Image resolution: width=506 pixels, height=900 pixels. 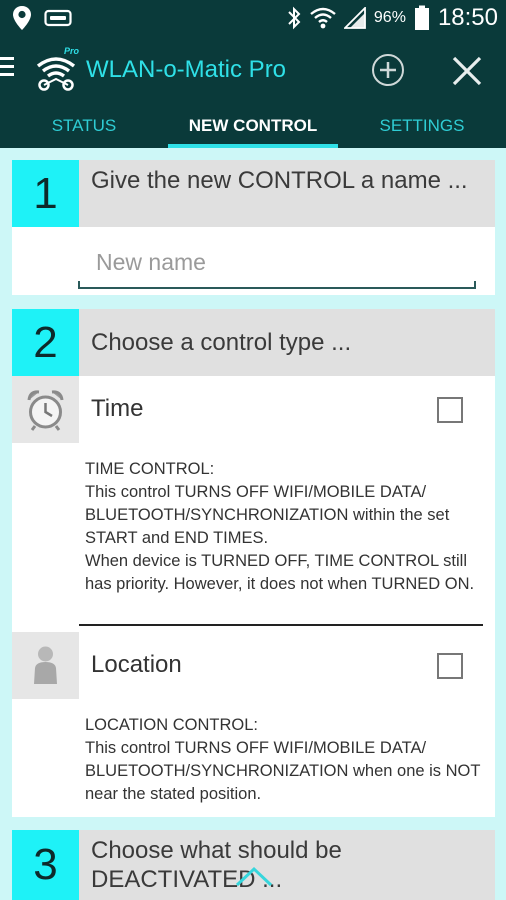 What do you see at coordinates (281, 625) in the screenshot?
I see `option-divider` at bounding box center [281, 625].